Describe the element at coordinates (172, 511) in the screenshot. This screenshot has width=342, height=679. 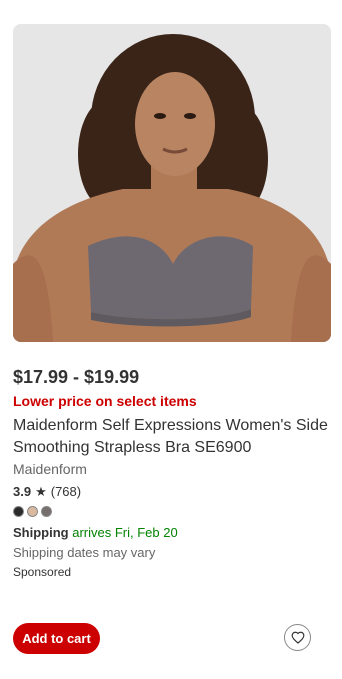
I see `color-swatches` at that location.